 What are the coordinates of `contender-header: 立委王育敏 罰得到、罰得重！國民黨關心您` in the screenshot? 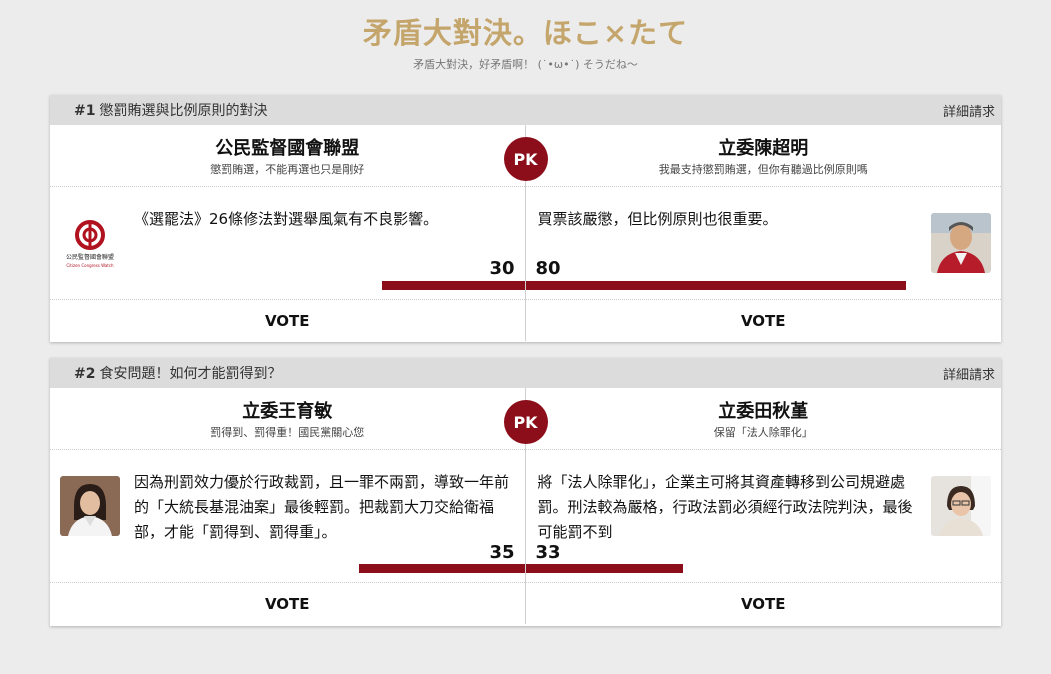 It's located at (287, 419).